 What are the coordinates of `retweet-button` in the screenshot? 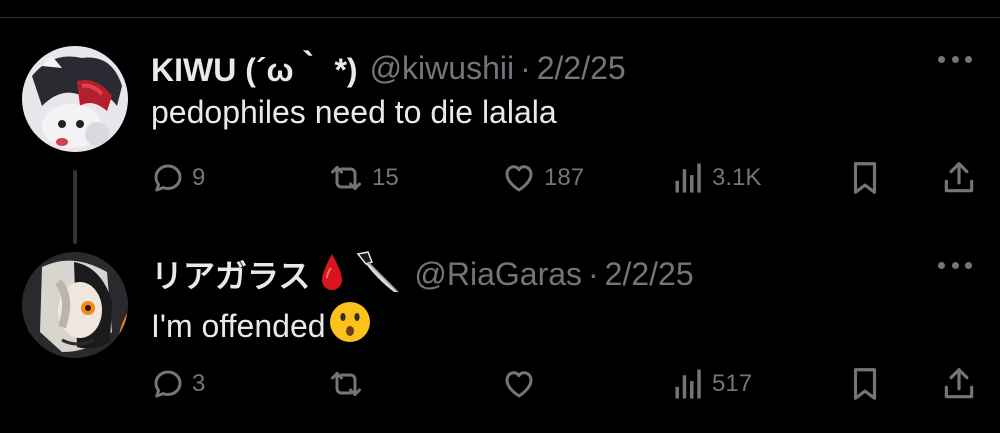 It's located at (349, 384).